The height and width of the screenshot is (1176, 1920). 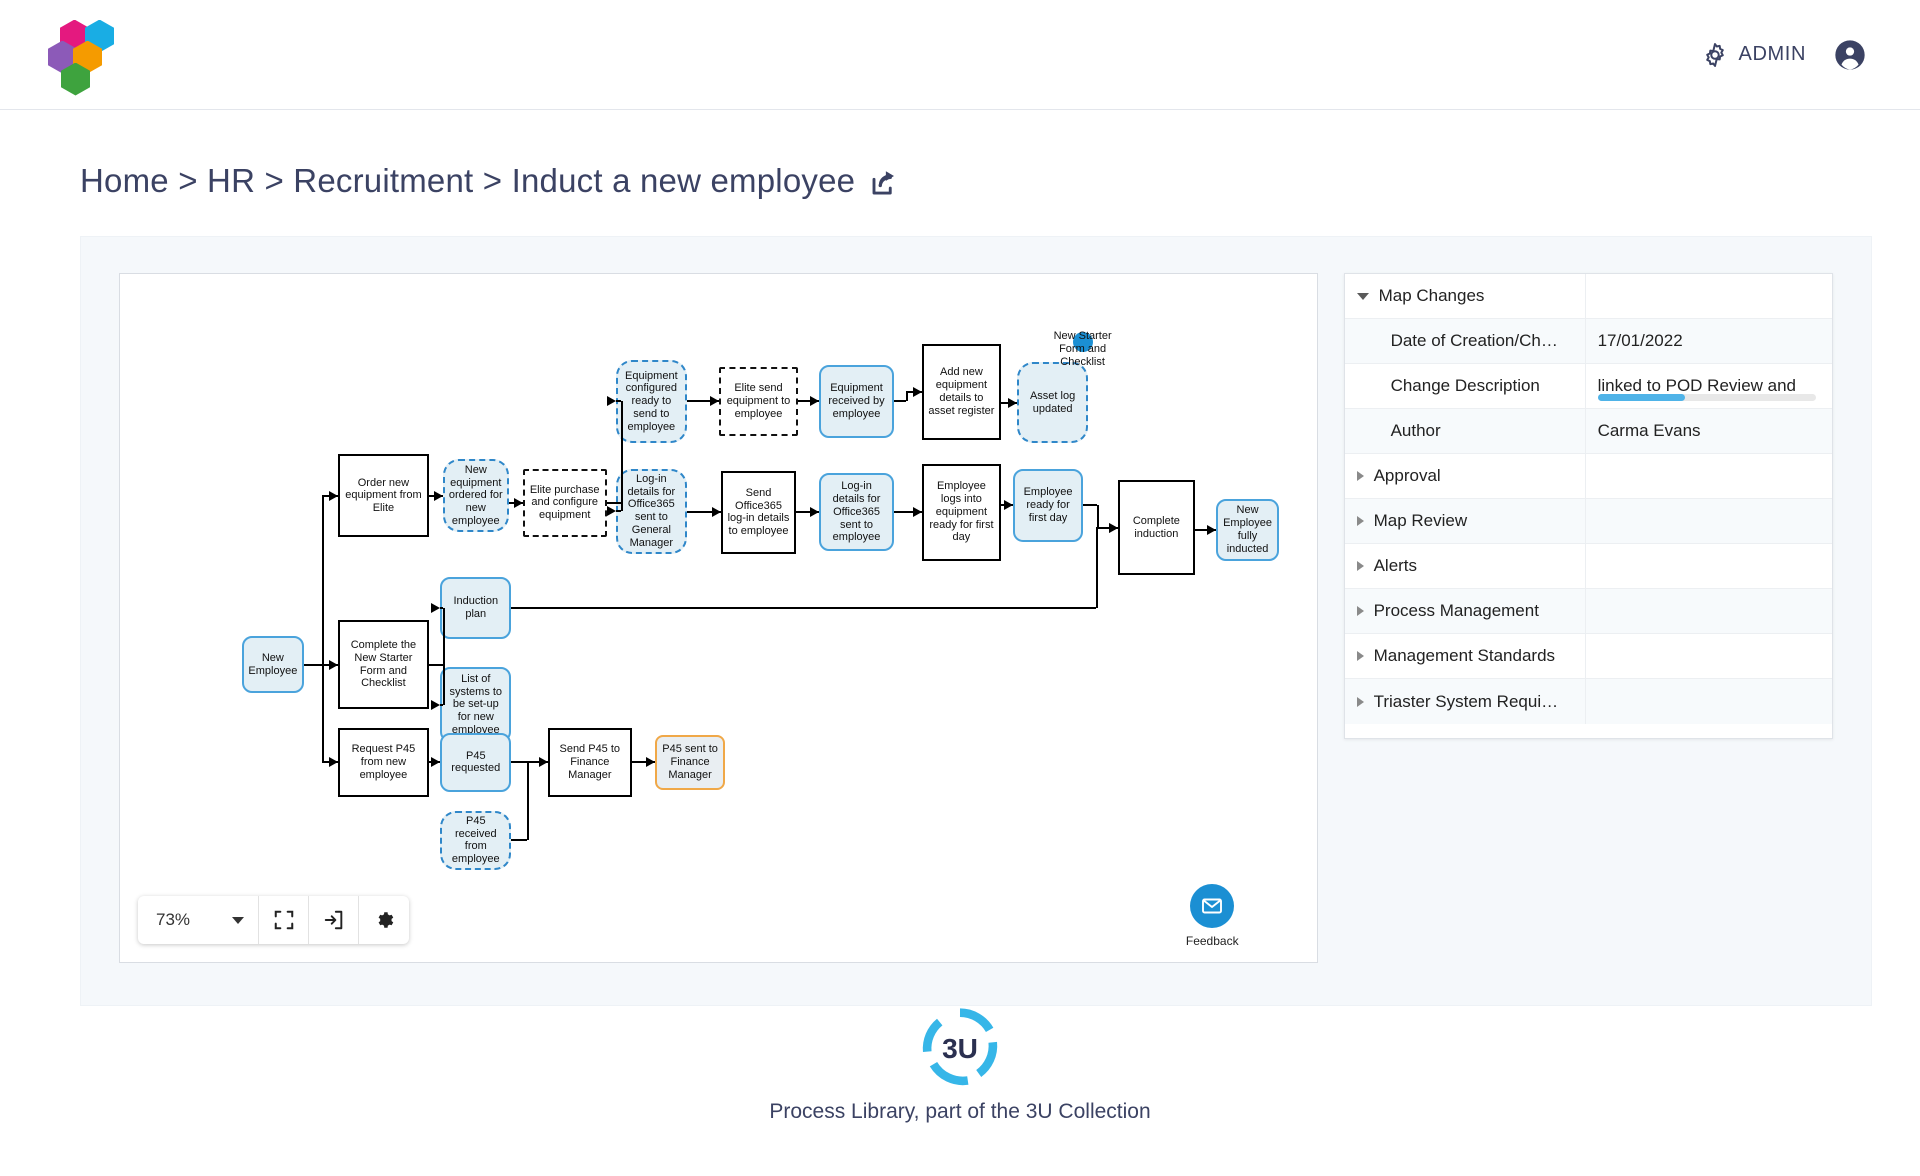 I want to click on flow-node-label: Induction plan, so click(x=476, y=607).